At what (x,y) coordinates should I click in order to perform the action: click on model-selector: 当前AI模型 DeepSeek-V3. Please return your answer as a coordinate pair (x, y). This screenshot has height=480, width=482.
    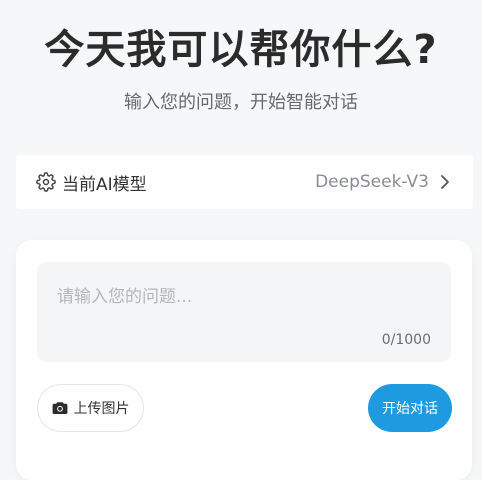
    Looking at the image, I should click on (244, 182).